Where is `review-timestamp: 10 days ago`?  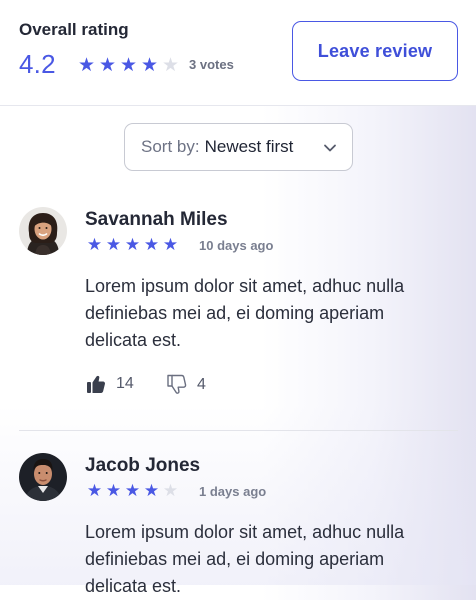 review-timestamp: 10 days ago is located at coordinates (236, 245).